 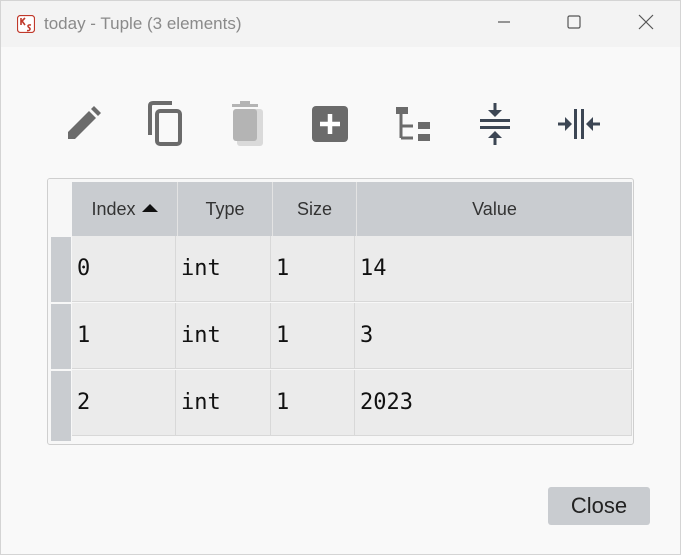 I want to click on column-header-label: Value, so click(x=494, y=208).